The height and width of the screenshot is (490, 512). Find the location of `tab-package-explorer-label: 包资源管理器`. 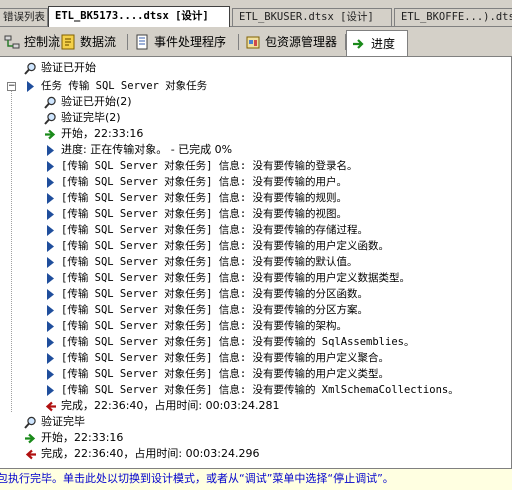

tab-package-explorer-label: 包资源管理器 is located at coordinates (301, 42).